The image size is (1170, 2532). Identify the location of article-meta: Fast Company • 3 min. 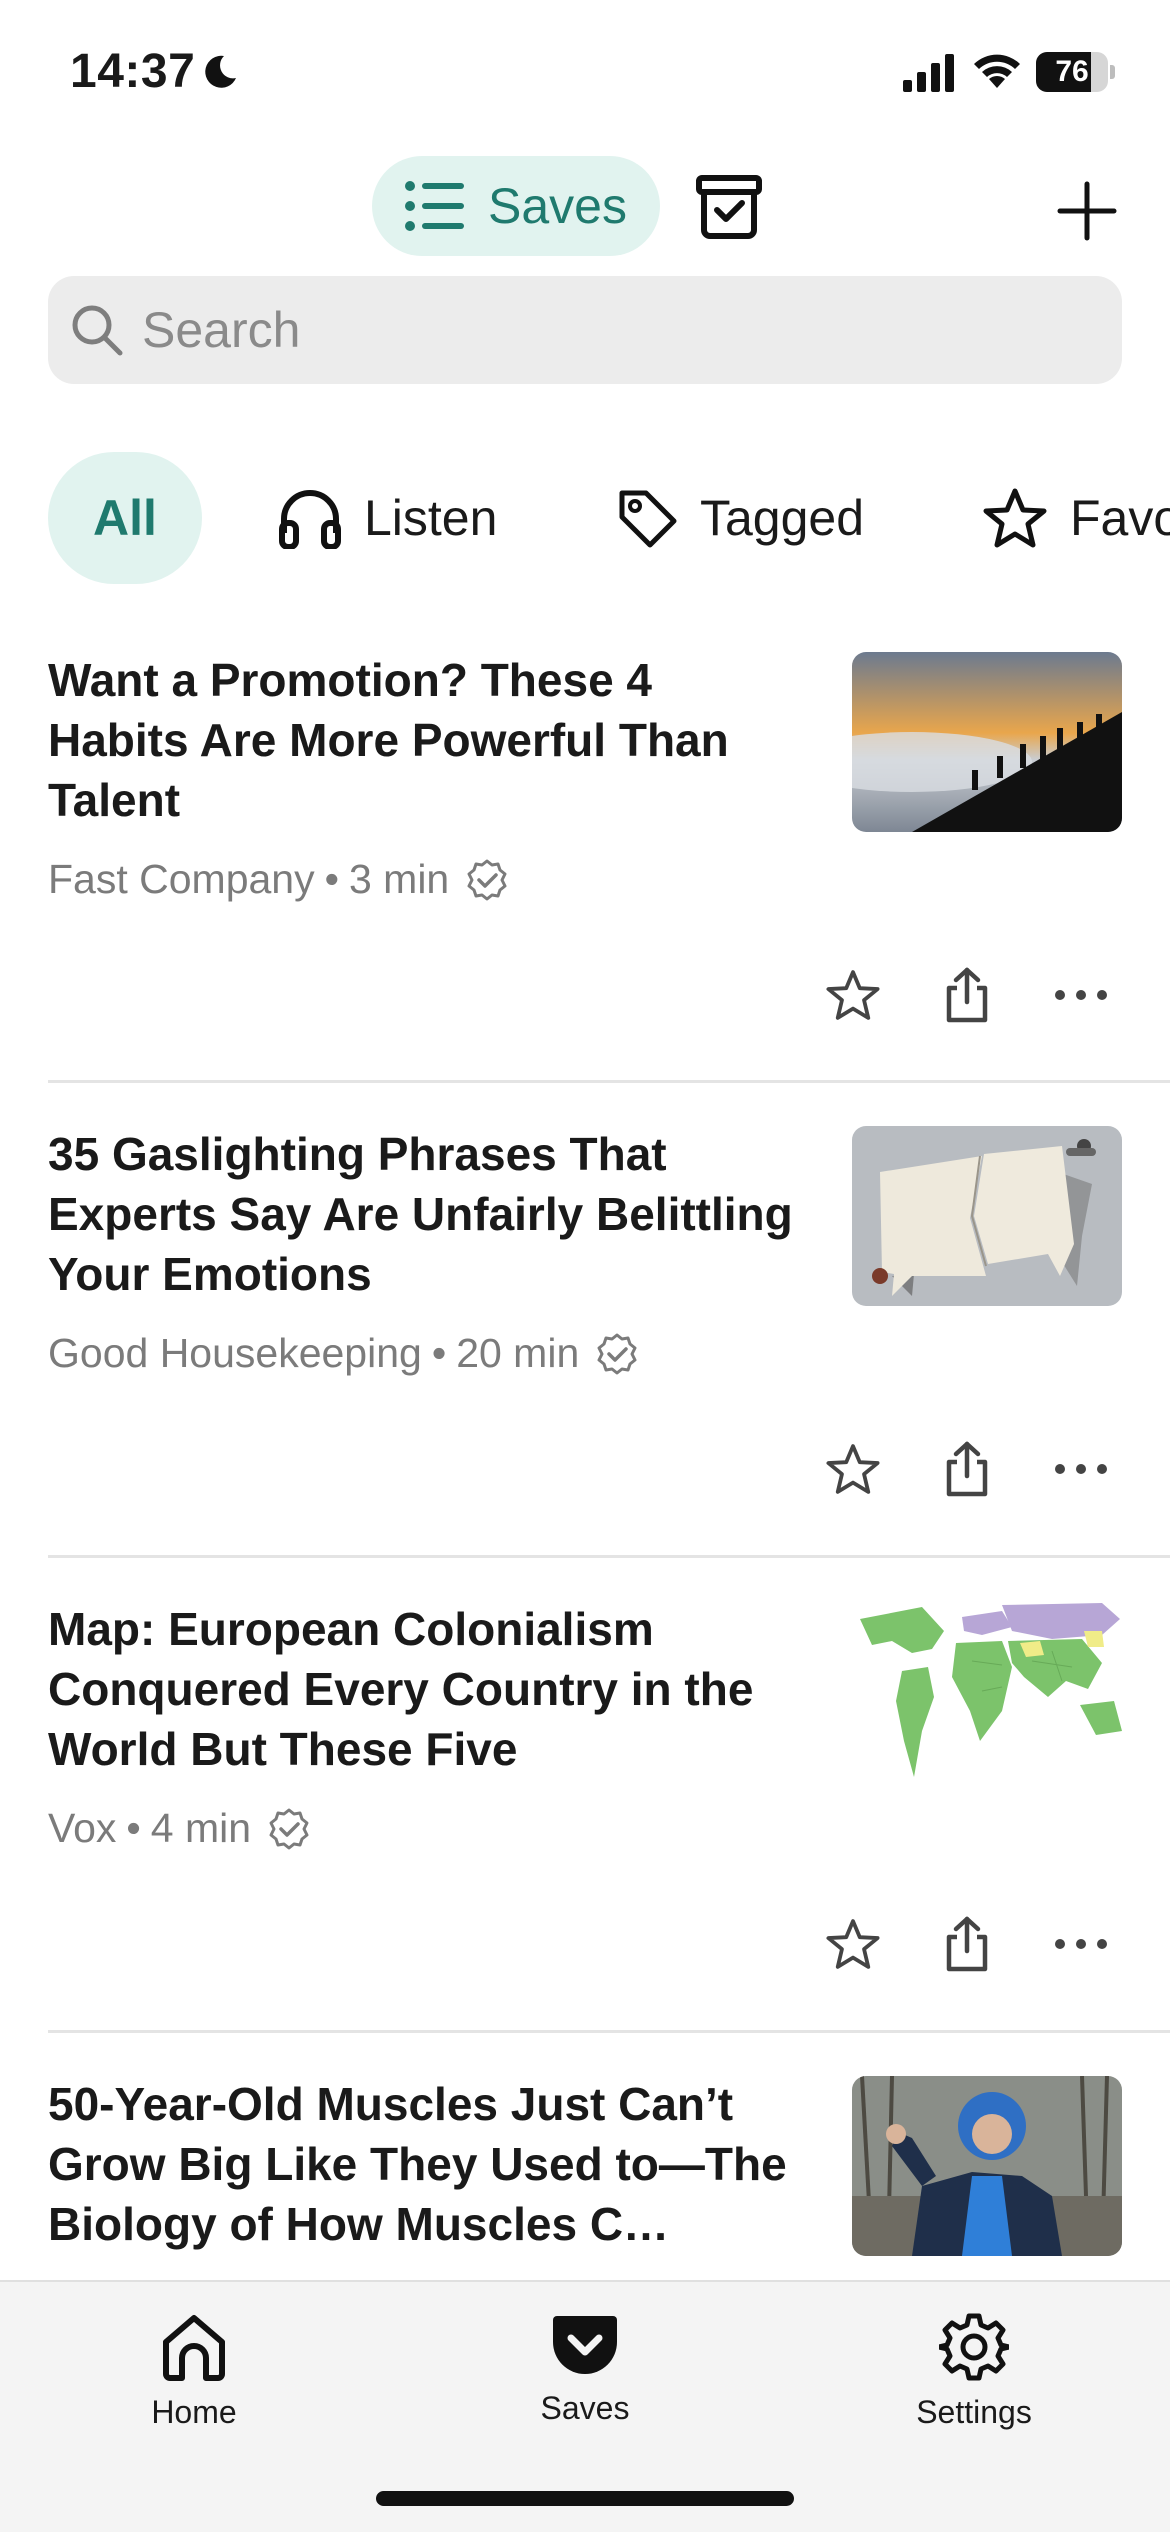
(278, 879).